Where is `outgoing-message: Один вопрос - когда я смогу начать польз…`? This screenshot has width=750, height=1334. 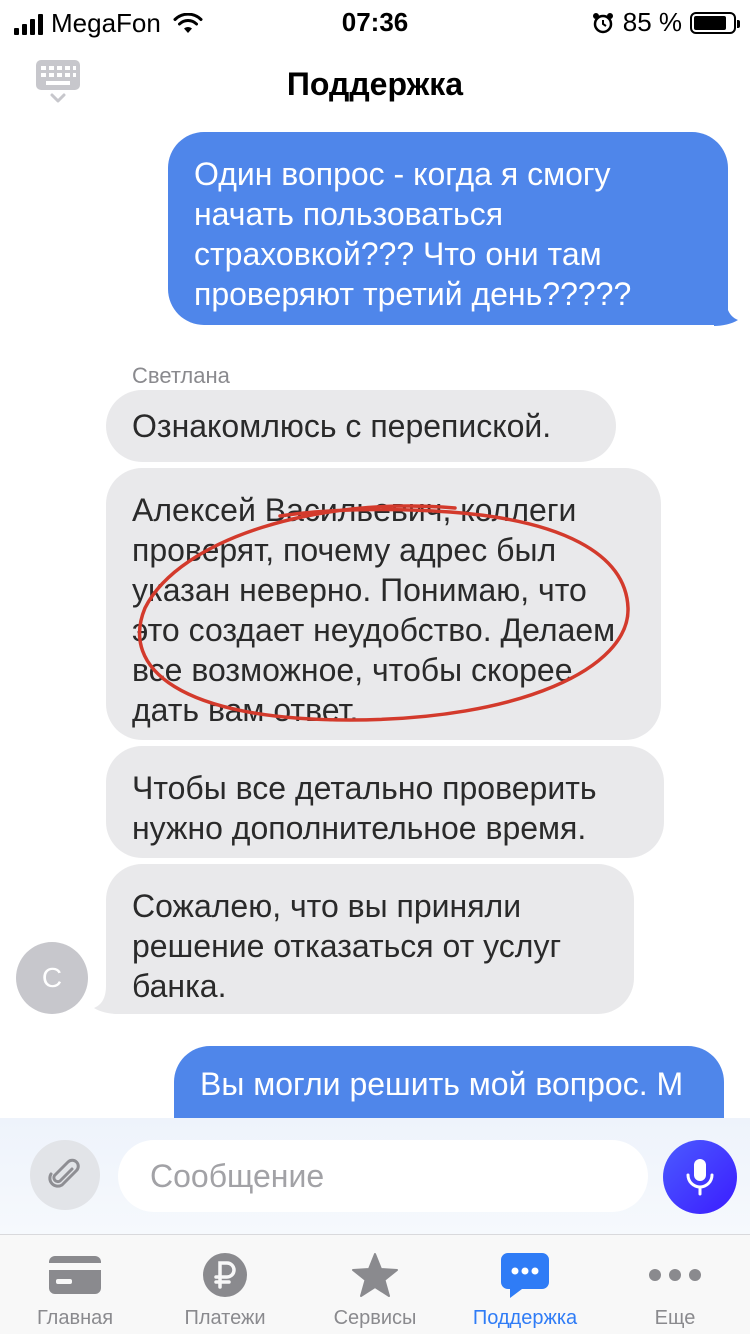
outgoing-message: Один вопрос - когда я смогу начать польз… is located at coordinates (448, 228).